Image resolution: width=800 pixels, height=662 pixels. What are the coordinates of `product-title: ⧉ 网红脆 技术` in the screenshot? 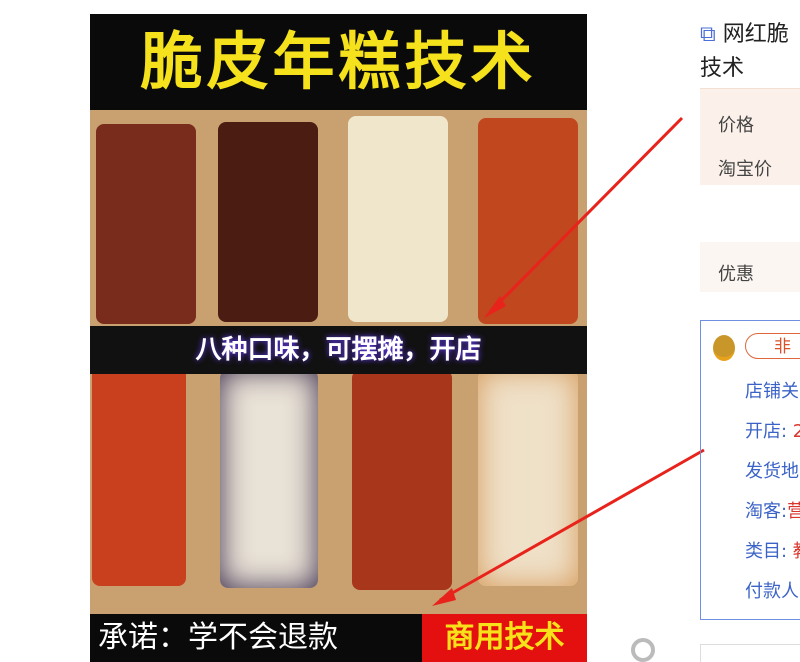 It's located at (750, 52).